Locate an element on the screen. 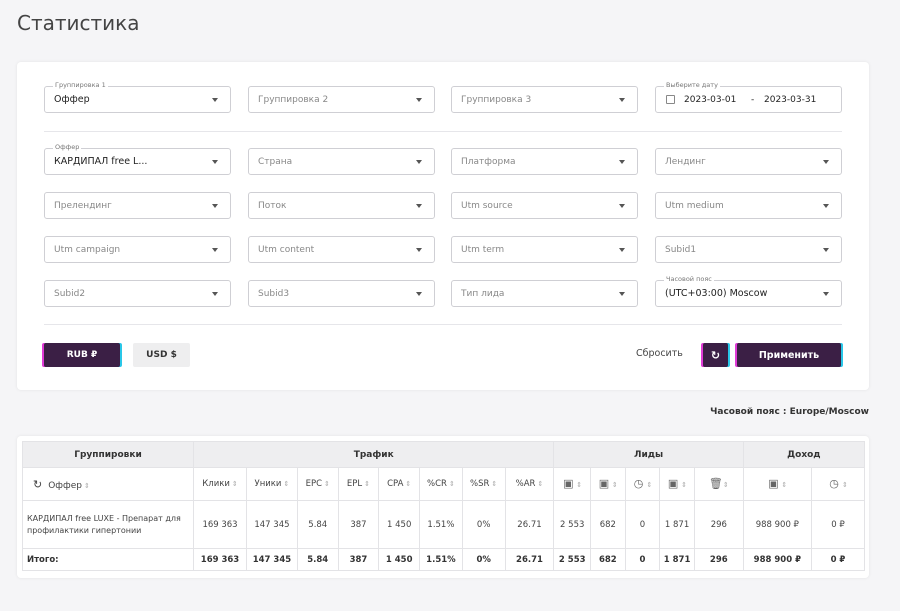 This screenshot has width=900, height=611. column-label: %CR is located at coordinates (437, 484).